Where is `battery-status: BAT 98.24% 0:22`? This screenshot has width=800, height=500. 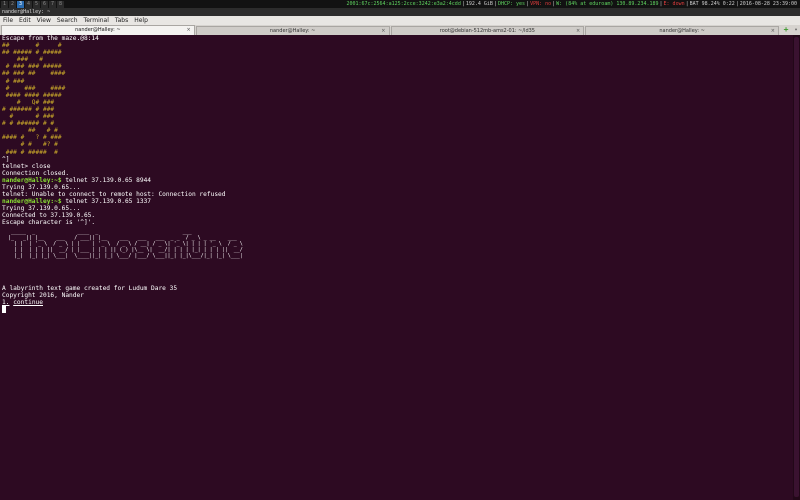 battery-status: BAT 98.24% 0:22 is located at coordinates (712, 4).